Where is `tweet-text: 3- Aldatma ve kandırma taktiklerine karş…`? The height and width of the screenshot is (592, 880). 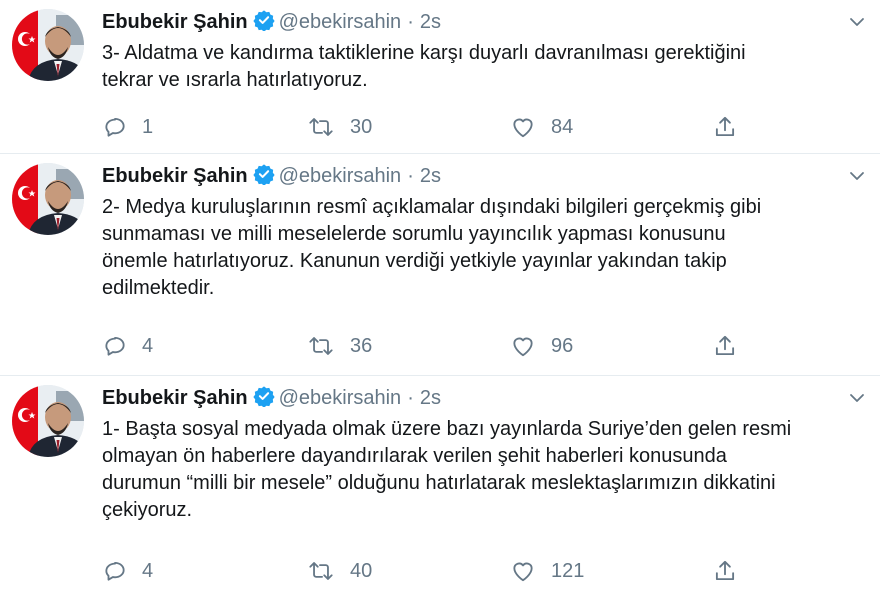
tweet-text: 3- Aldatma ve kandırma taktiklerine karş… is located at coordinates (424, 66).